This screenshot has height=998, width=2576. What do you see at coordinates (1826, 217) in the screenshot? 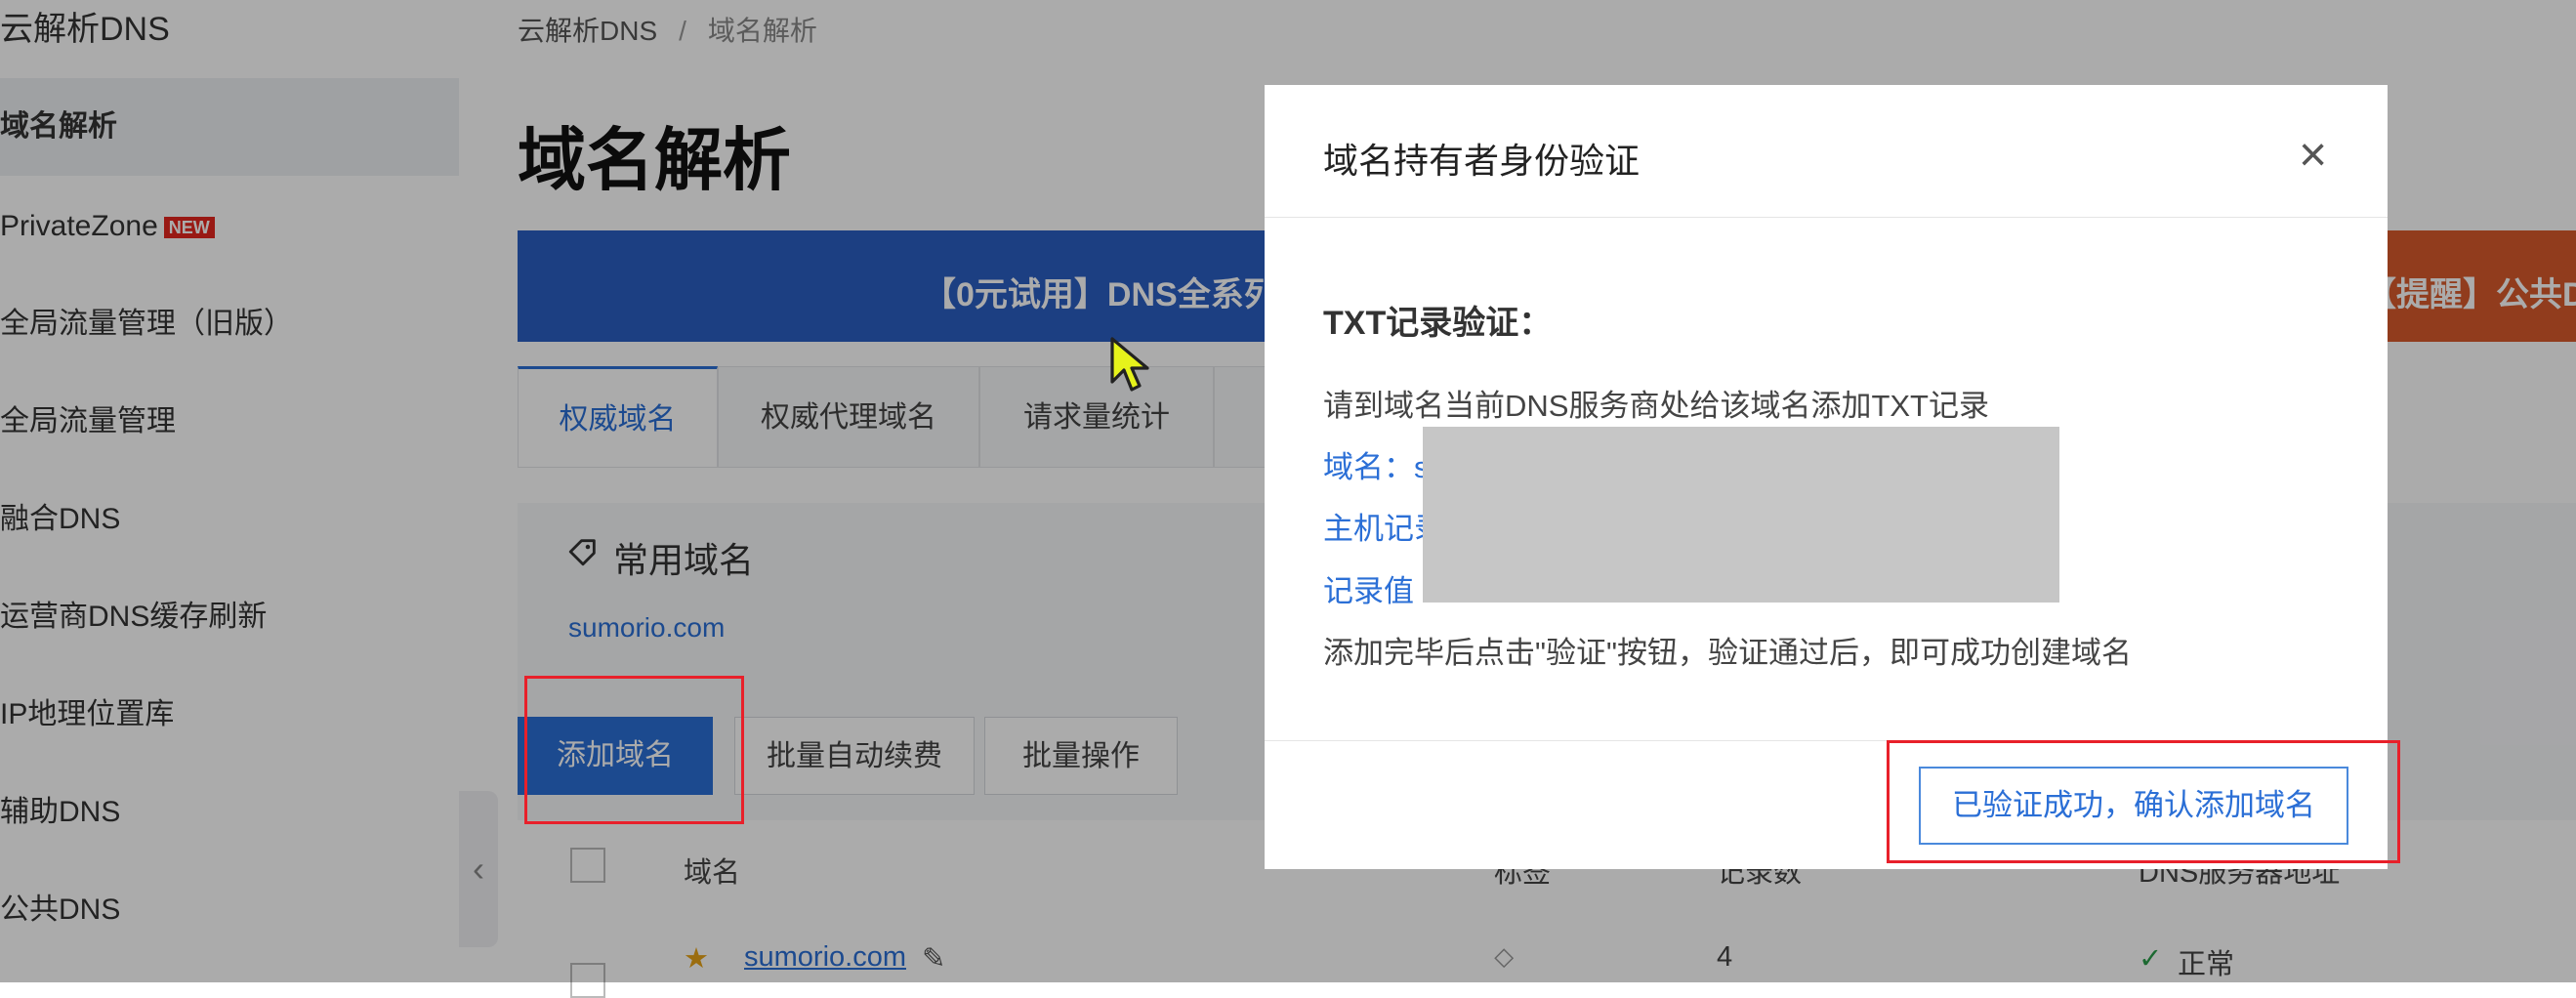
I see `divider` at bounding box center [1826, 217].